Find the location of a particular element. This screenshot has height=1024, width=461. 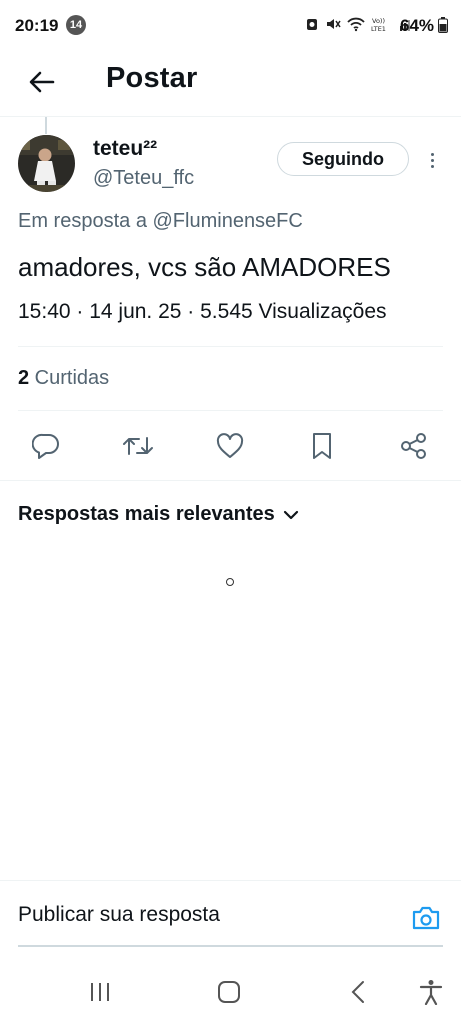

reply-input-underline is located at coordinates (230, 946).